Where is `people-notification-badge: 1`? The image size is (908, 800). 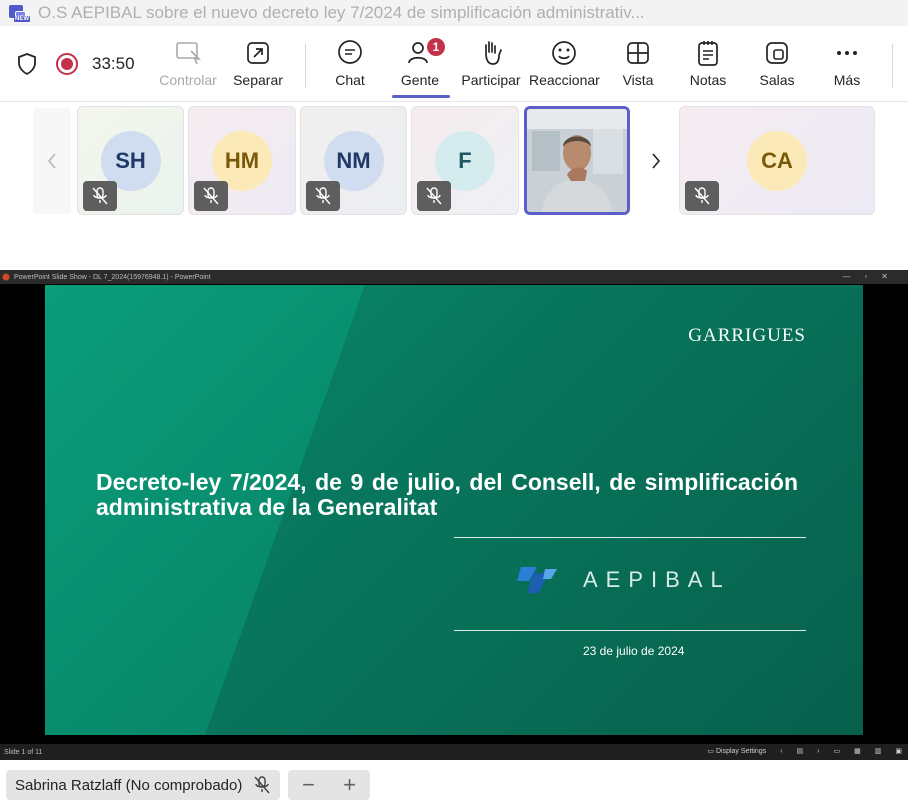
people-notification-badge: 1 is located at coordinates (436, 47).